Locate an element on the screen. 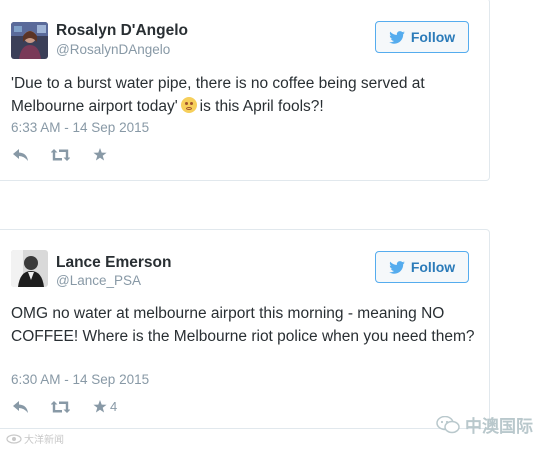  author-handle: @Lance_PSA is located at coordinates (98, 280).